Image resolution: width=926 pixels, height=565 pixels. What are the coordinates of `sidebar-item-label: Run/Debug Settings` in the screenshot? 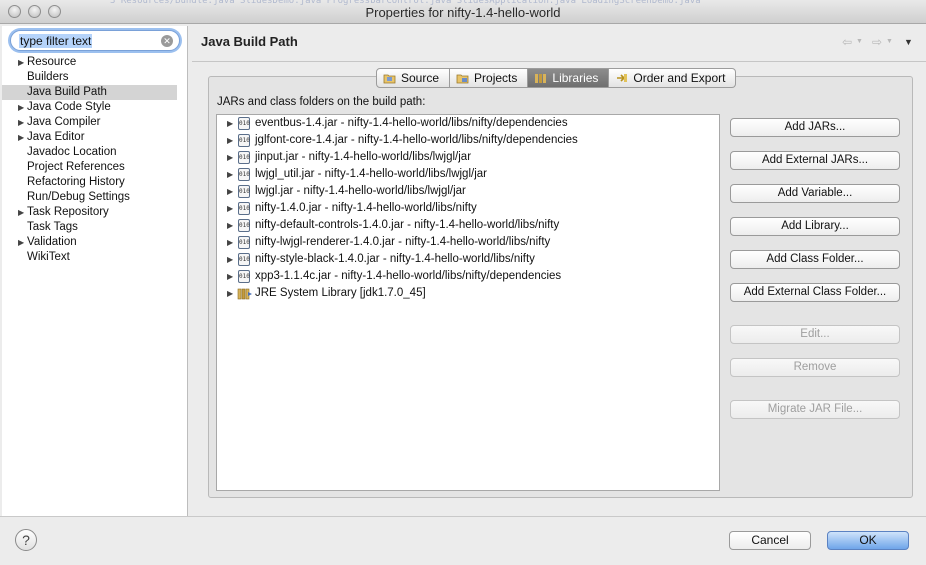 It's located at (78, 197).